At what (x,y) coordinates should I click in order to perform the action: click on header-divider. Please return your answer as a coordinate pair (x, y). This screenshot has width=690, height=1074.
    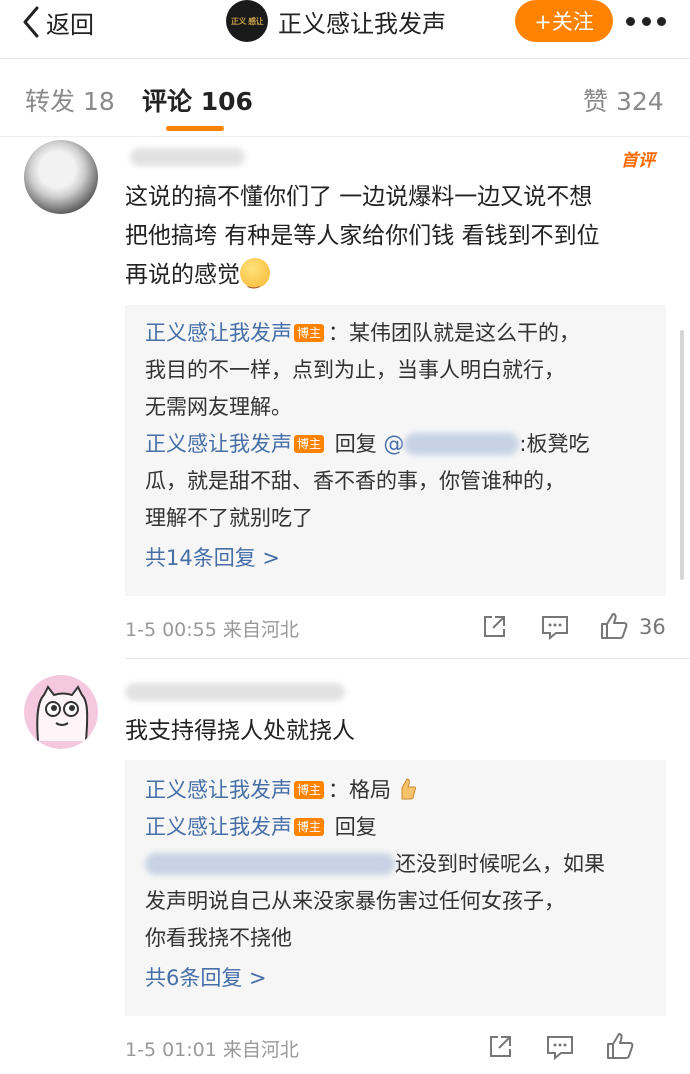
    Looking at the image, I should click on (345, 58).